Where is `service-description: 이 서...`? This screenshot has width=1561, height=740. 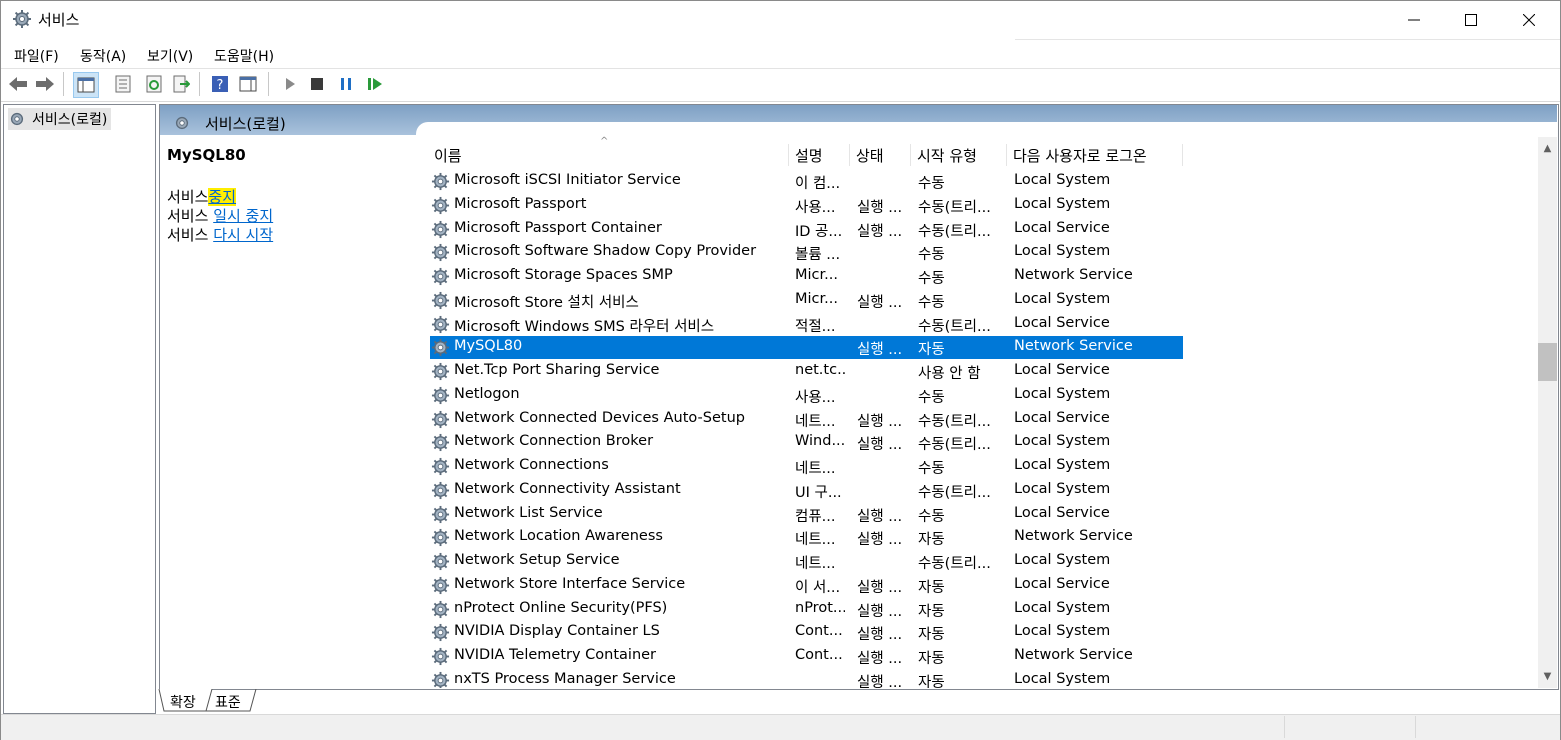
service-description: 이 서... is located at coordinates (818, 588).